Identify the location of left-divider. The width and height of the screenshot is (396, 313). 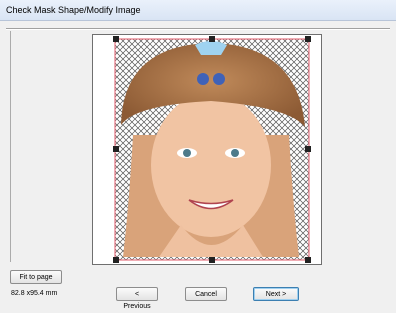
(10, 146).